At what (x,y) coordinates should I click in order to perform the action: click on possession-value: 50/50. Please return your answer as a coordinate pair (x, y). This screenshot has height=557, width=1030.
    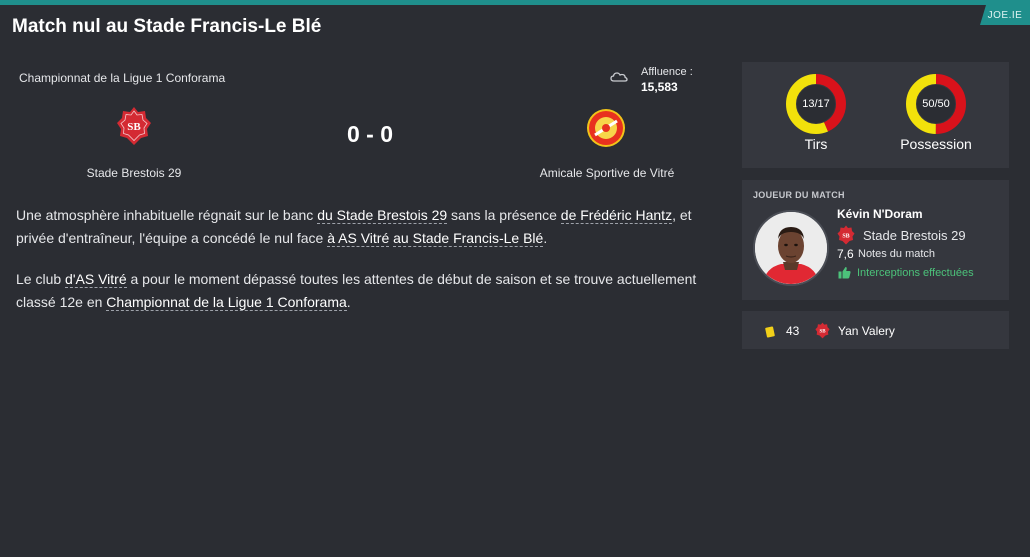
    Looking at the image, I should click on (936, 104).